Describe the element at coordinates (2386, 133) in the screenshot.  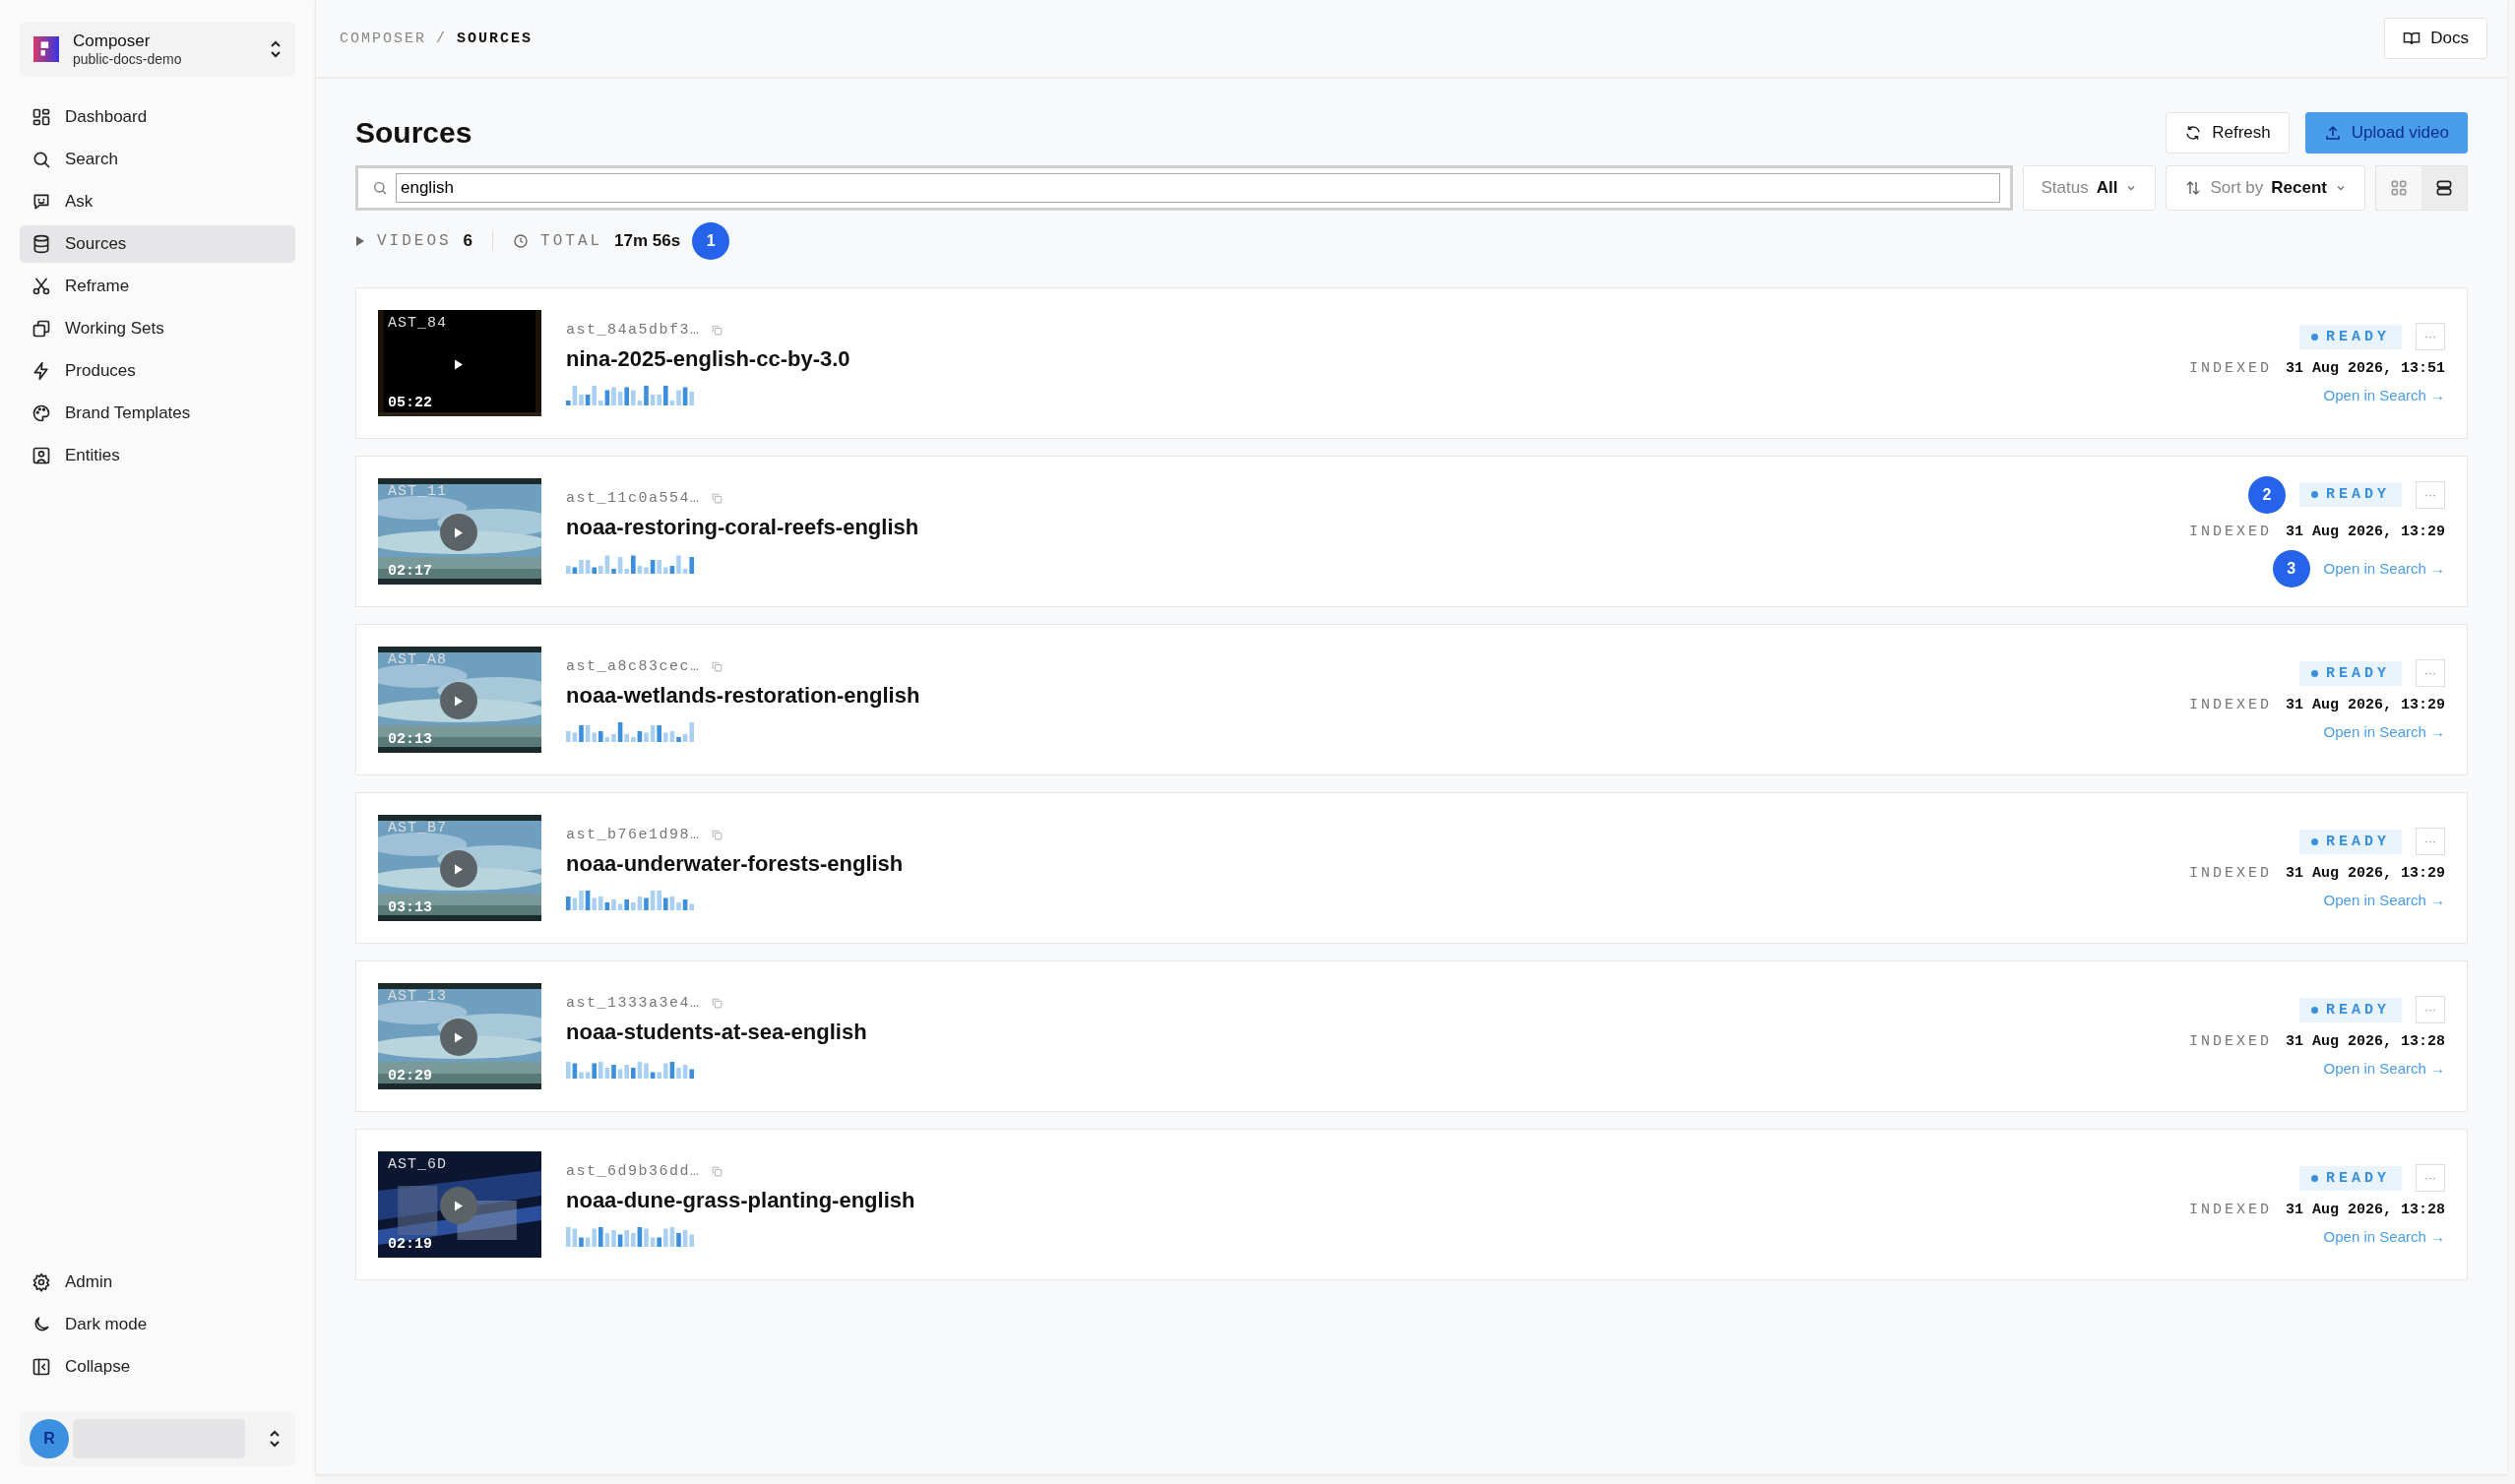
I see `upload-video-button: Upload video` at that location.